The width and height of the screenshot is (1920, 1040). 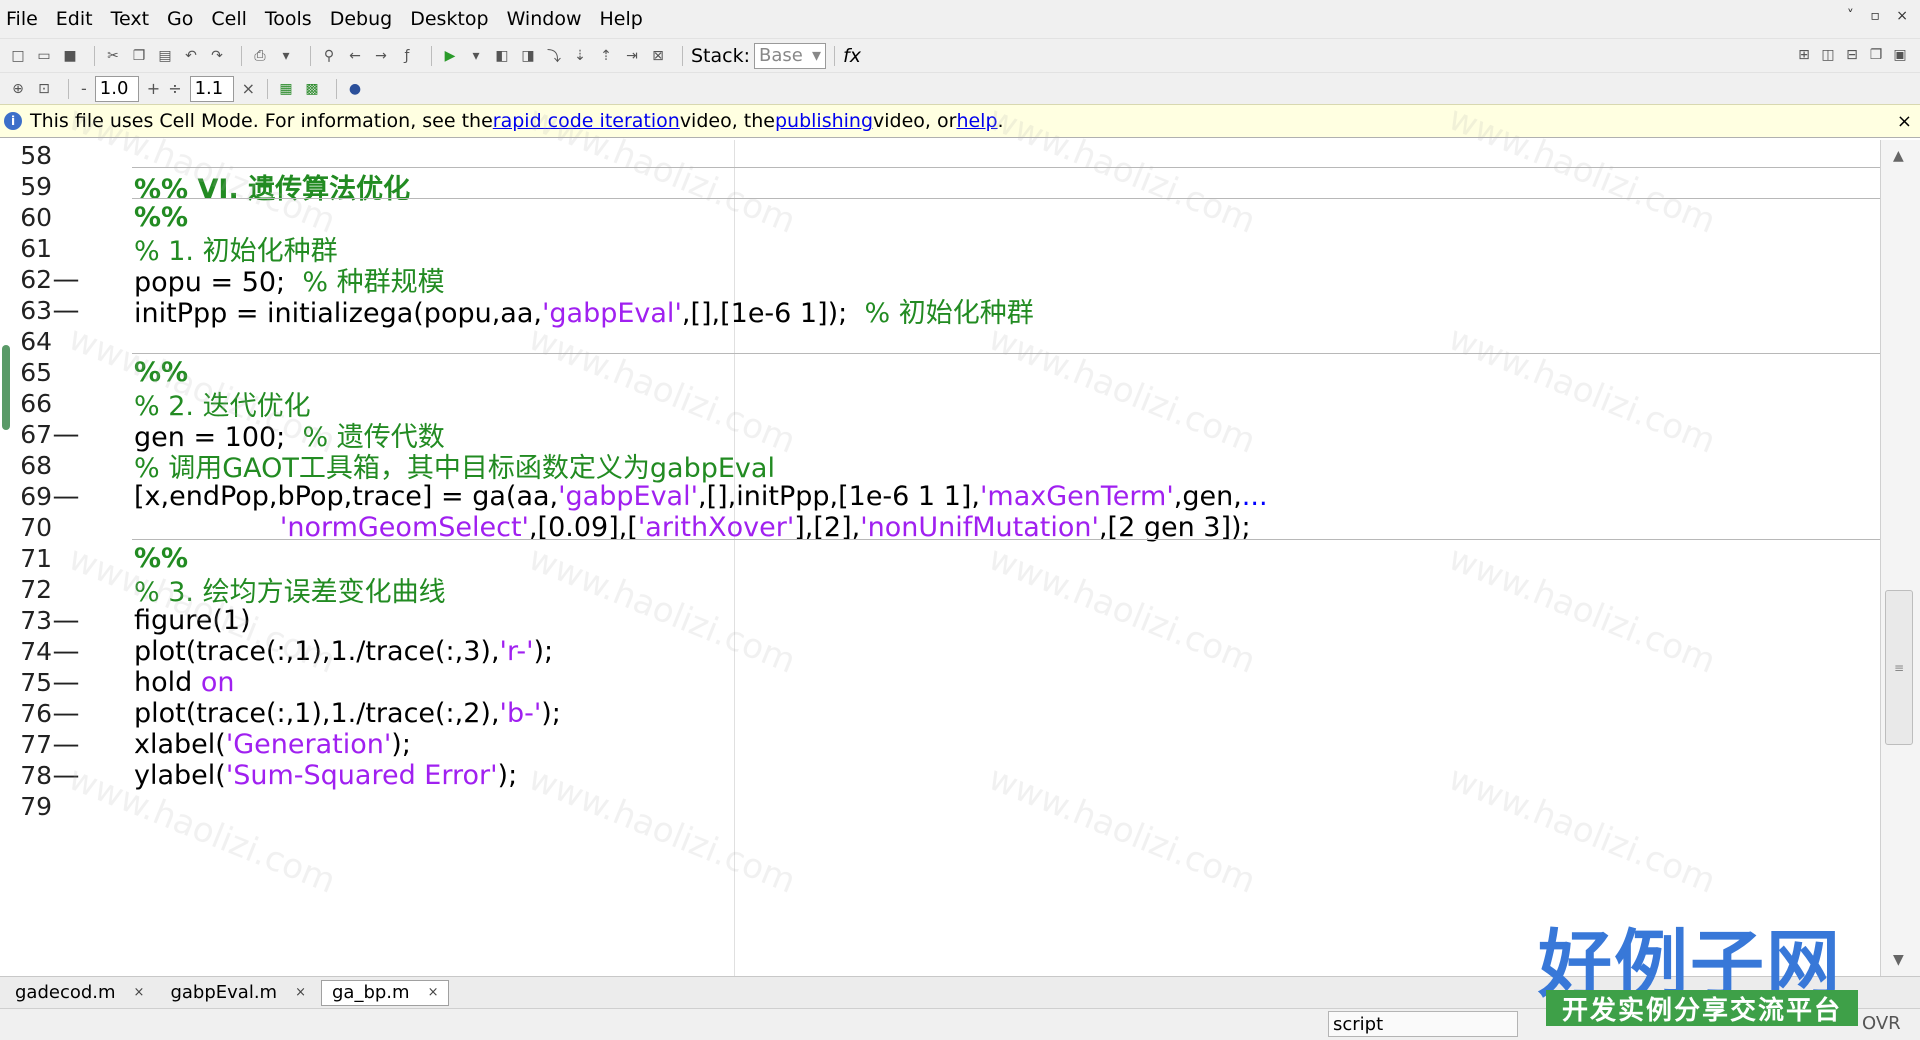 I want to click on info-icon: i, so click(x=13, y=121).